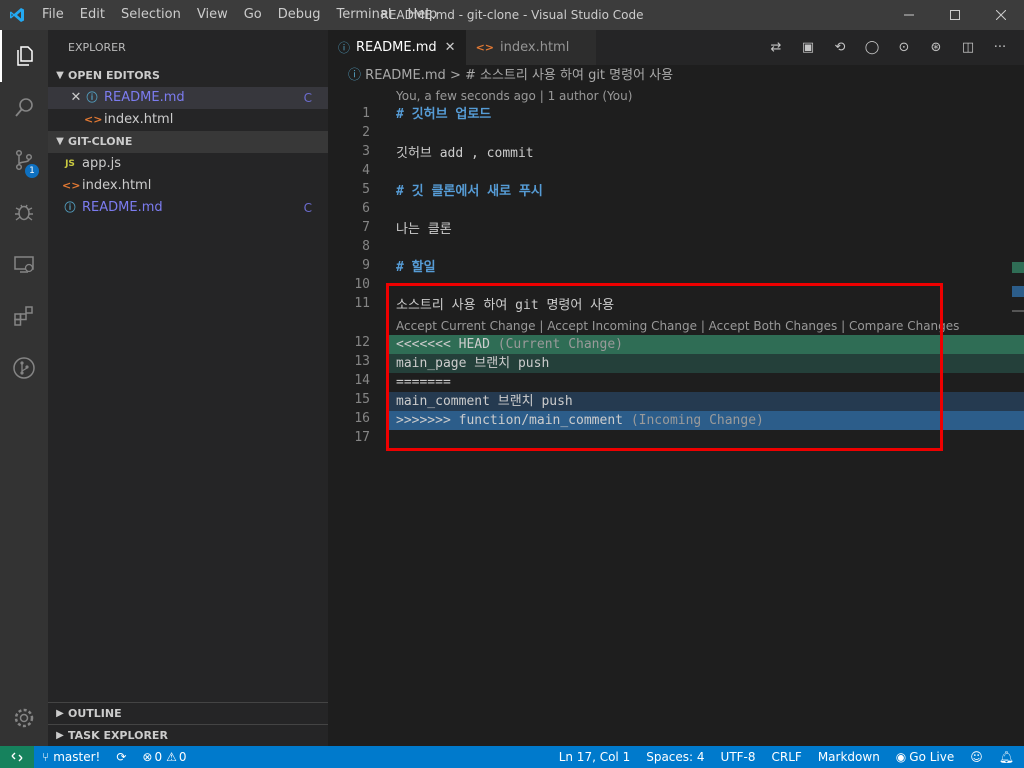  What do you see at coordinates (364, 15) in the screenshot?
I see `menu-terminal: Terminal` at bounding box center [364, 15].